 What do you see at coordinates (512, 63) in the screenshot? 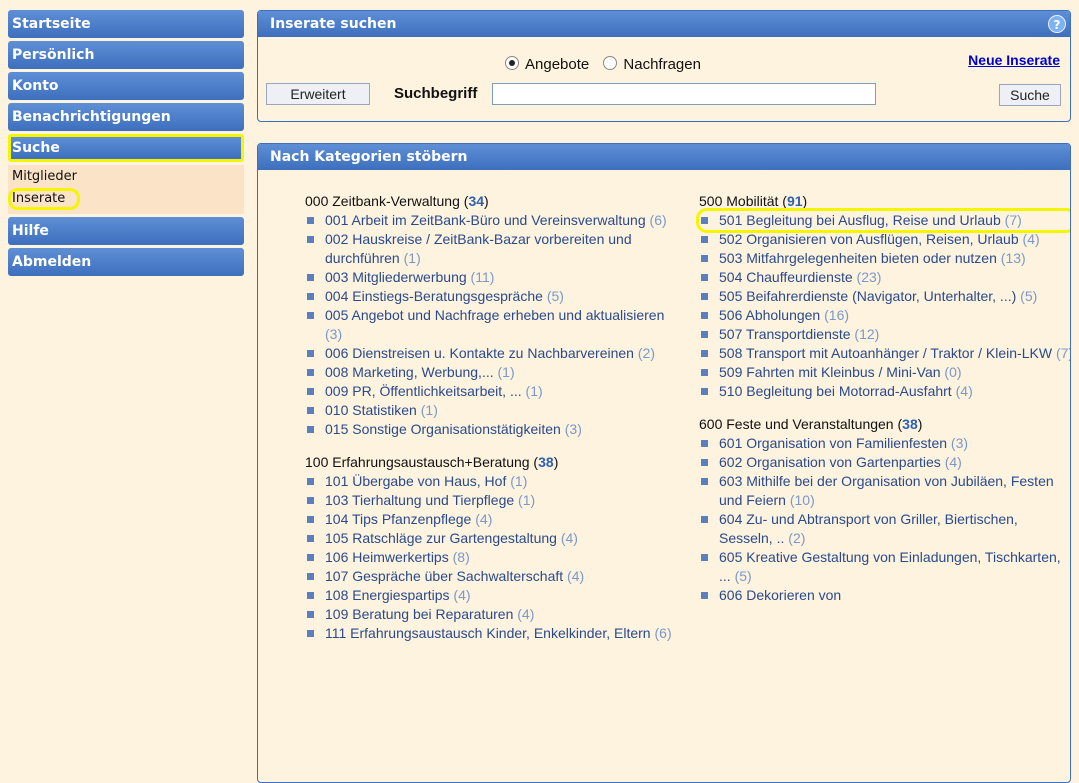
I see `radio-angebote` at bounding box center [512, 63].